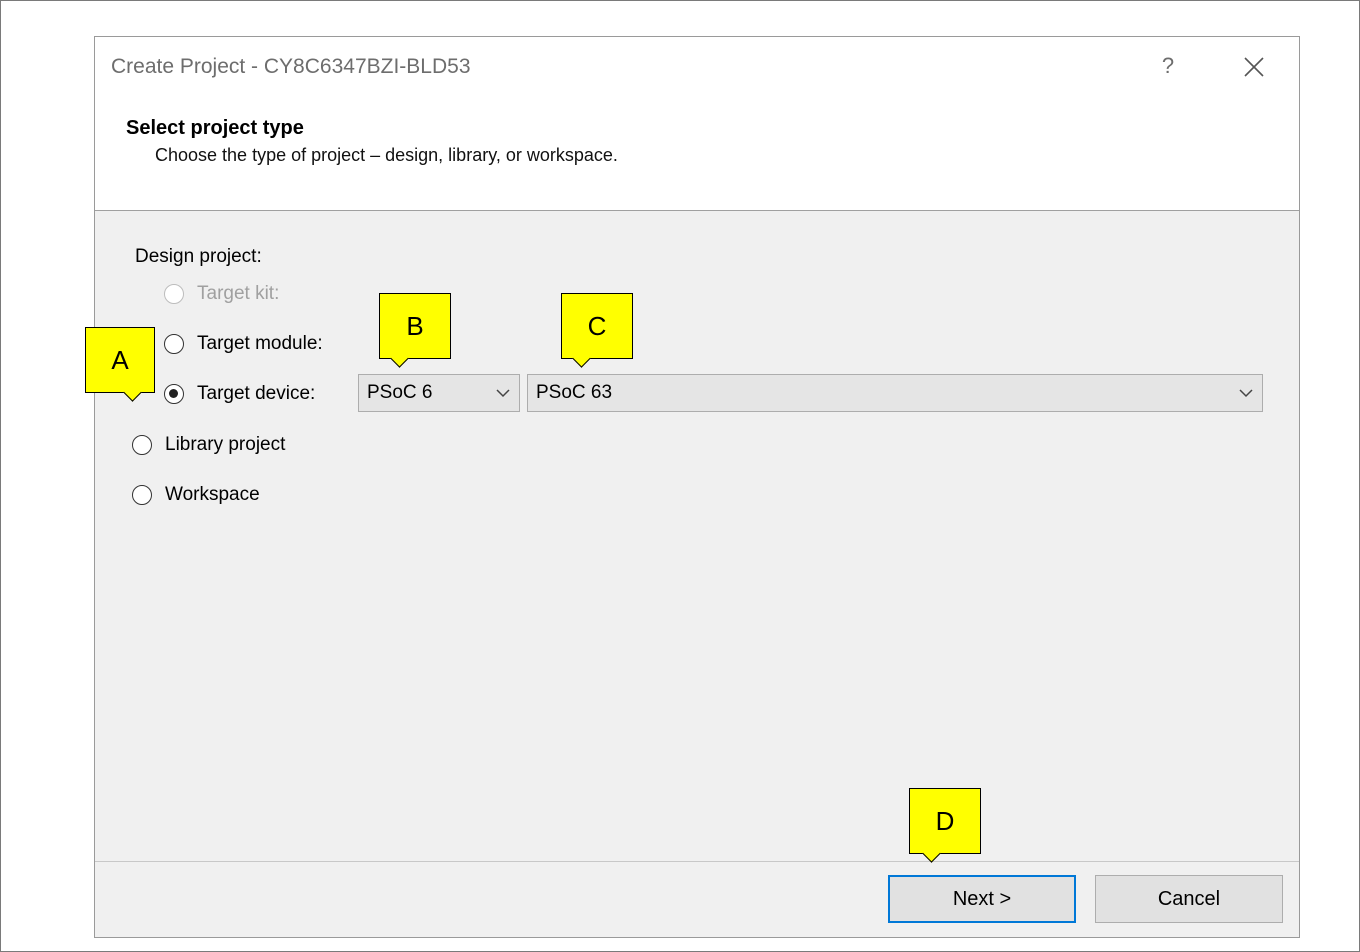 The image size is (1360, 952). I want to click on callout-label: C, so click(597, 325).